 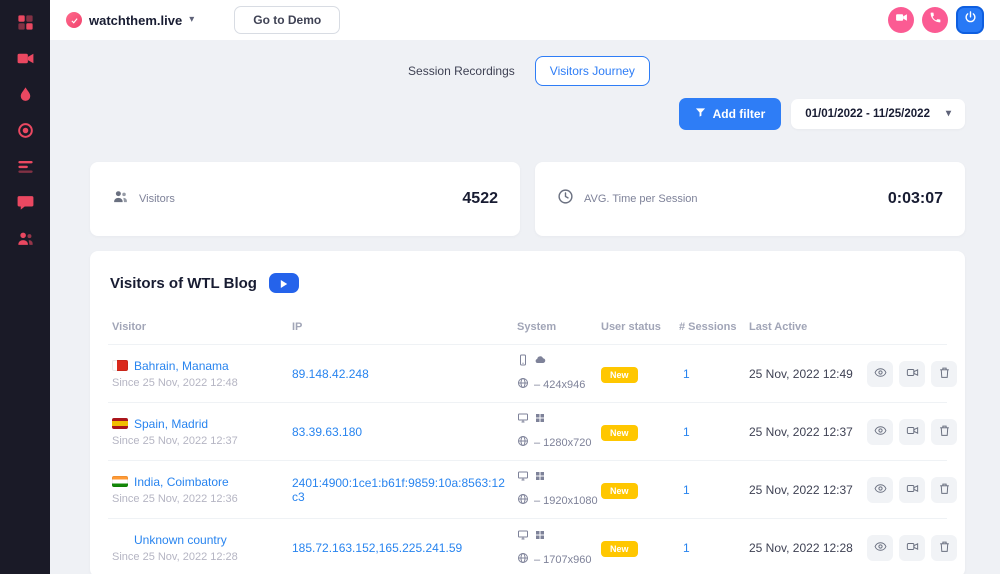 What do you see at coordinates (180, 540) in the screenshot?
I see `visitor-location-link: Unknown country` at bounding box center [180, 540].